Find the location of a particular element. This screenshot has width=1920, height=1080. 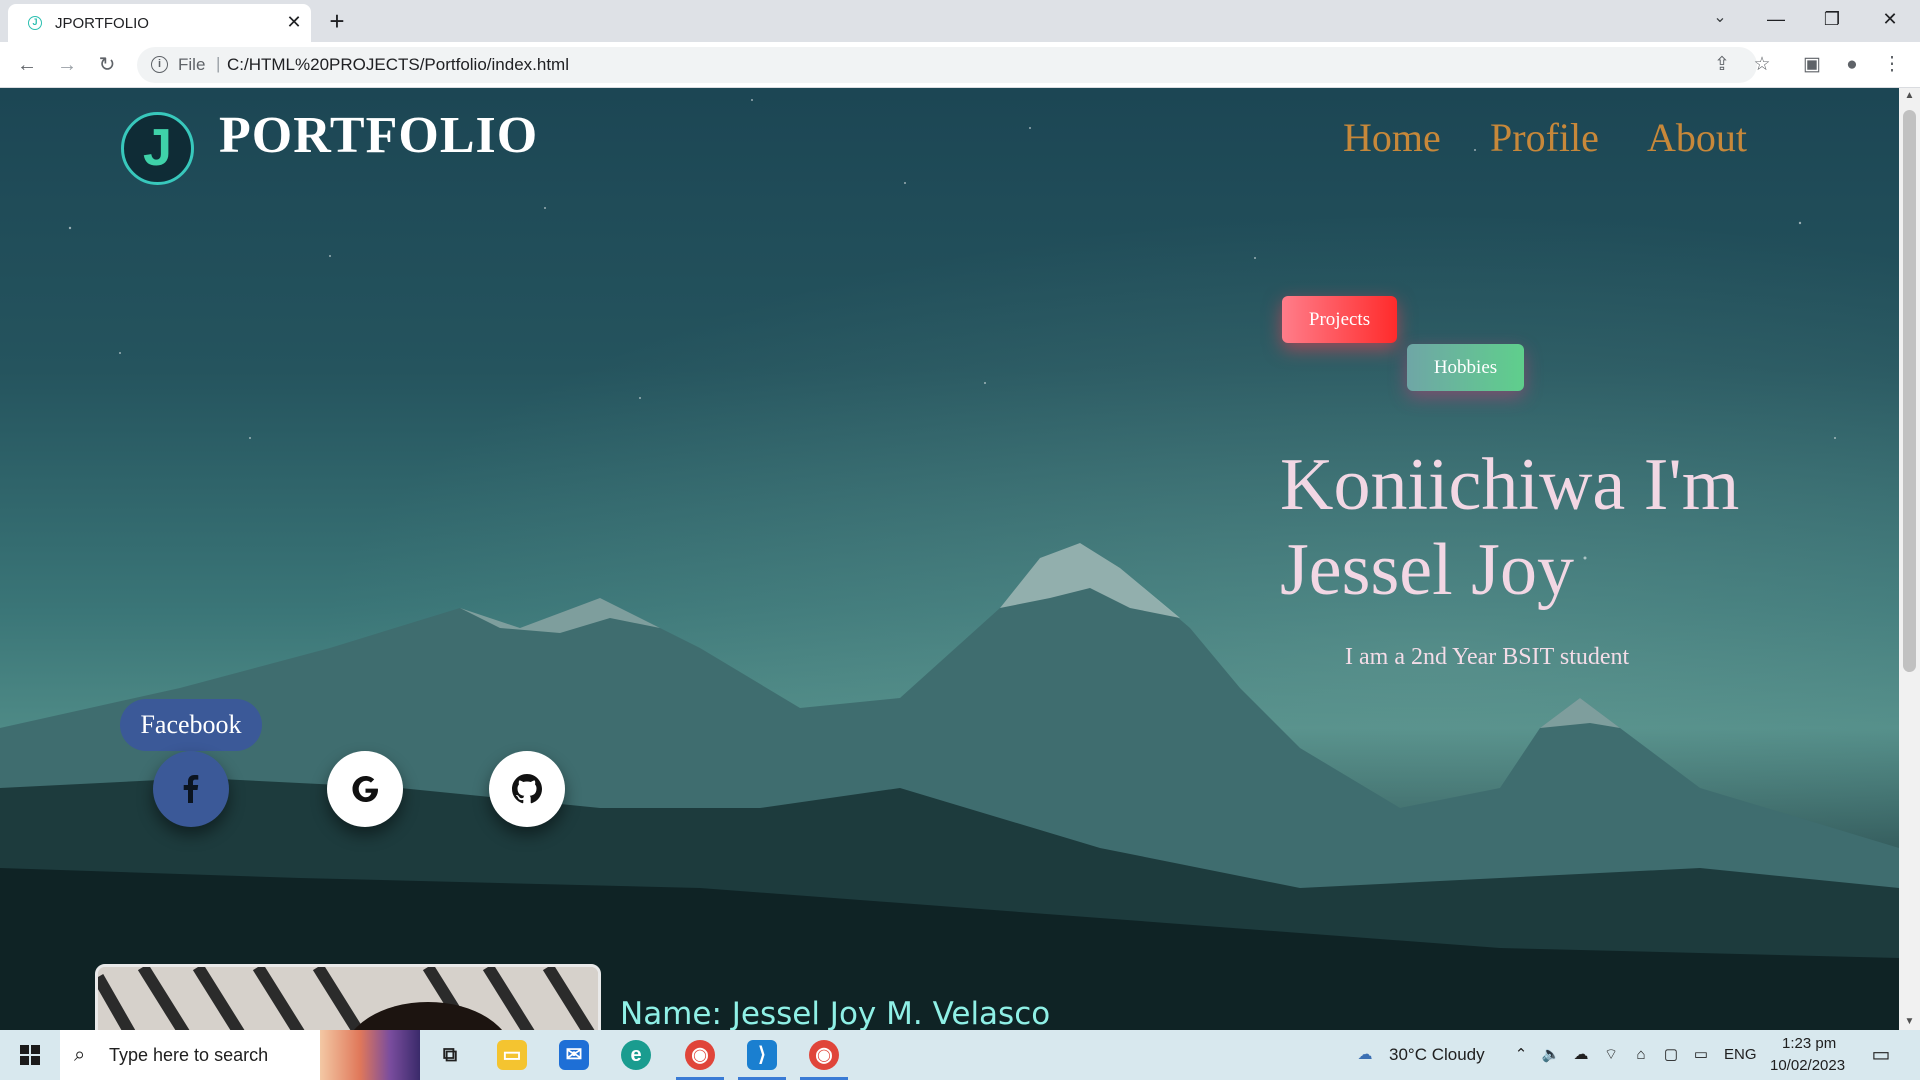

browser-tab: J JPORTFOLIO ✕ is located at coordinates (159, 23).